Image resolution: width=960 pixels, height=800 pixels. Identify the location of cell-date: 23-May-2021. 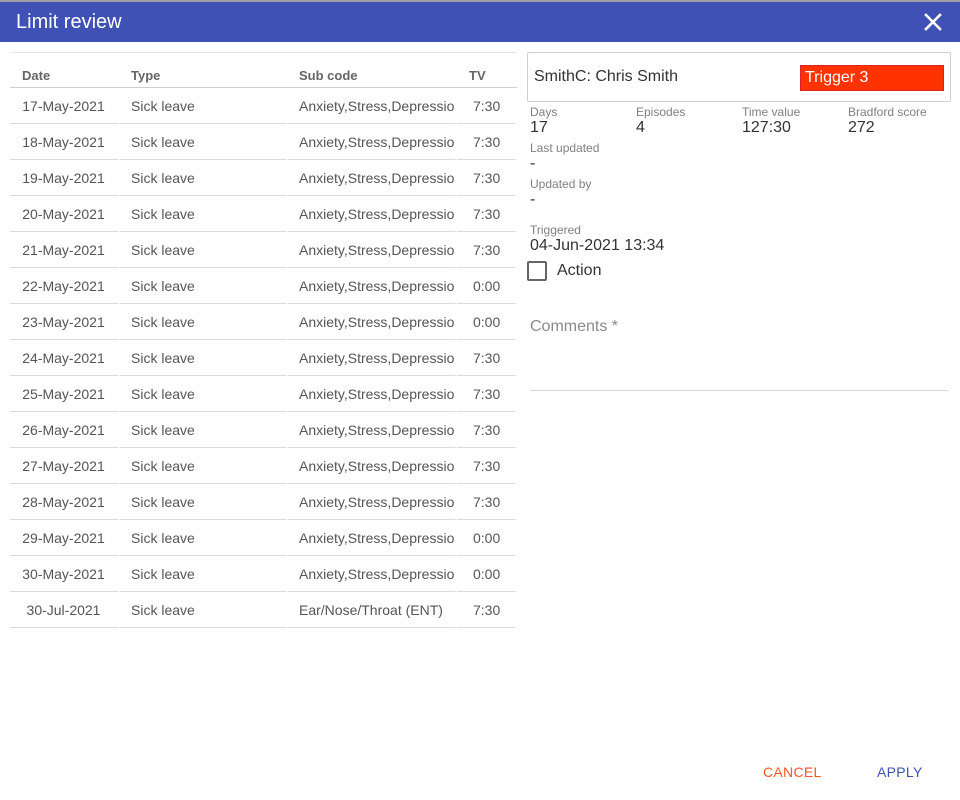
(65, 322).